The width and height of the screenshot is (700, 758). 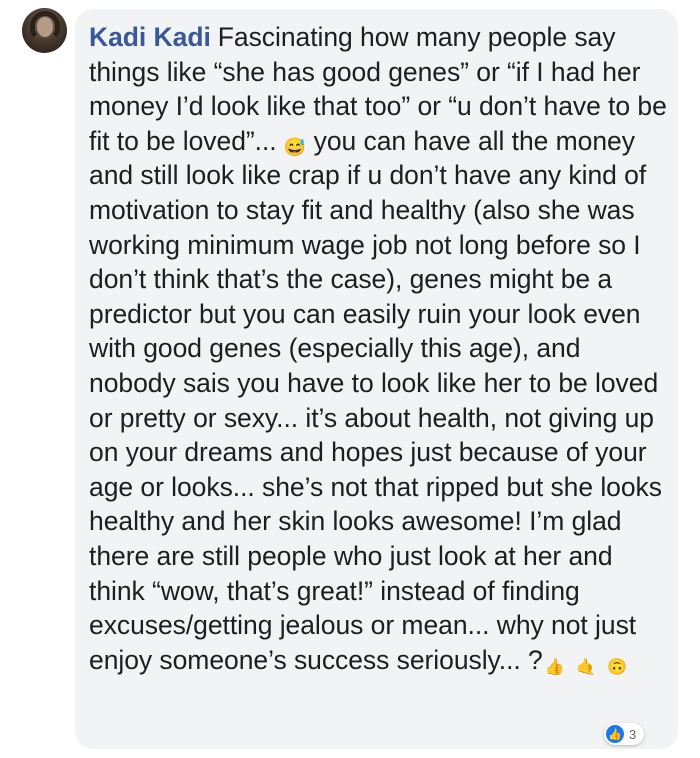 What do you see at coordinates (554, 667) in the screenshot?
I see `thumbs-up-emoji-icon: 👍` at bounding box center [554, 667].